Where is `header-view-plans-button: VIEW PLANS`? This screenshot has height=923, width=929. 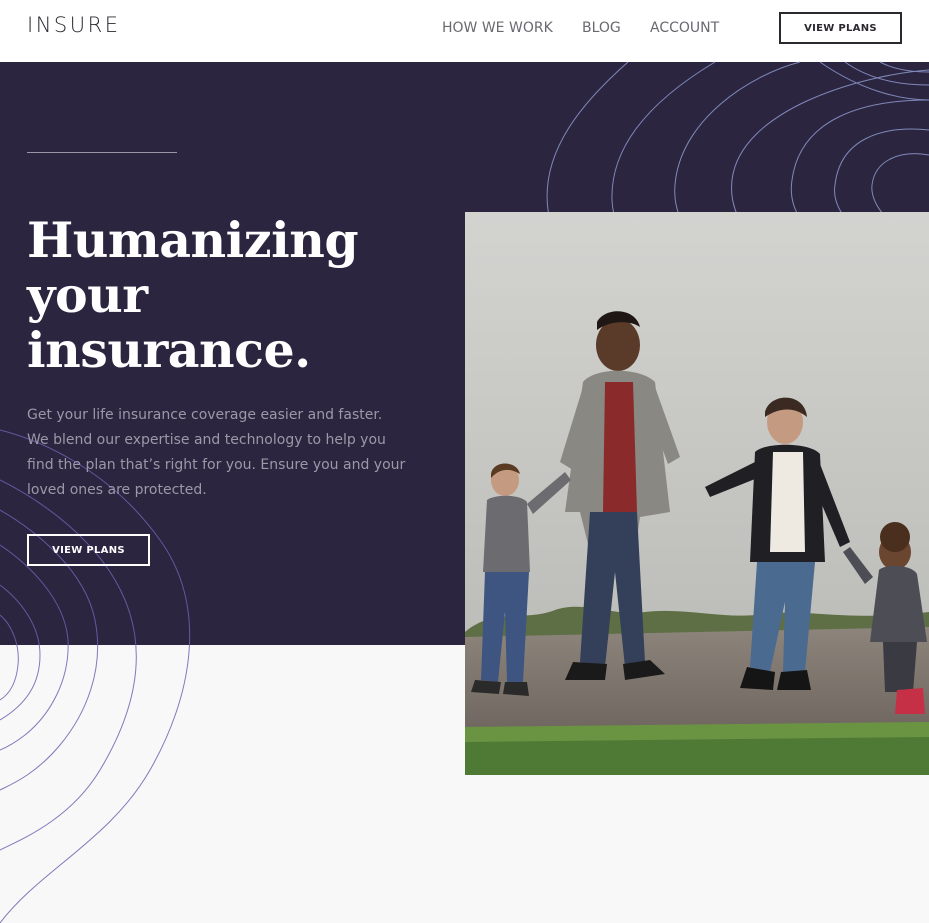 header-view-plans-button: VIEW PLANS is located at coordinates (840, 28).